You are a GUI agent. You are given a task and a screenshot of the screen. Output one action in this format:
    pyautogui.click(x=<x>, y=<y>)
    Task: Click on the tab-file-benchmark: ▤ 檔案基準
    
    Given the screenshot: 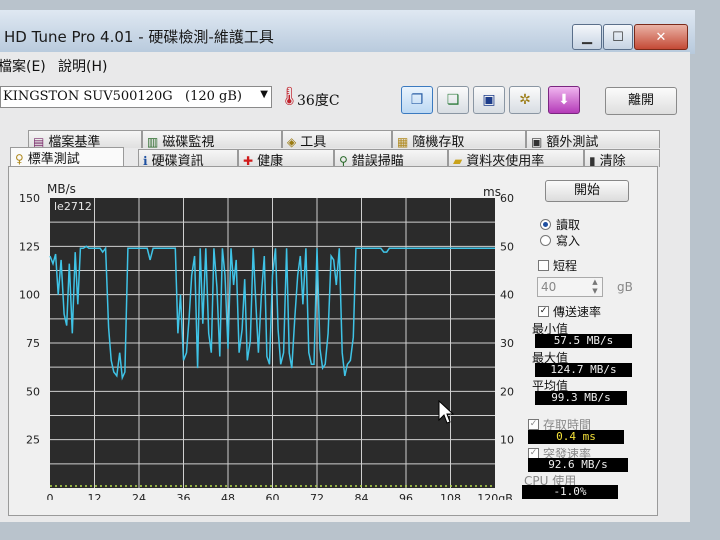 What is the action you would take?
    pyautogui.click(x=85, y=139)
    